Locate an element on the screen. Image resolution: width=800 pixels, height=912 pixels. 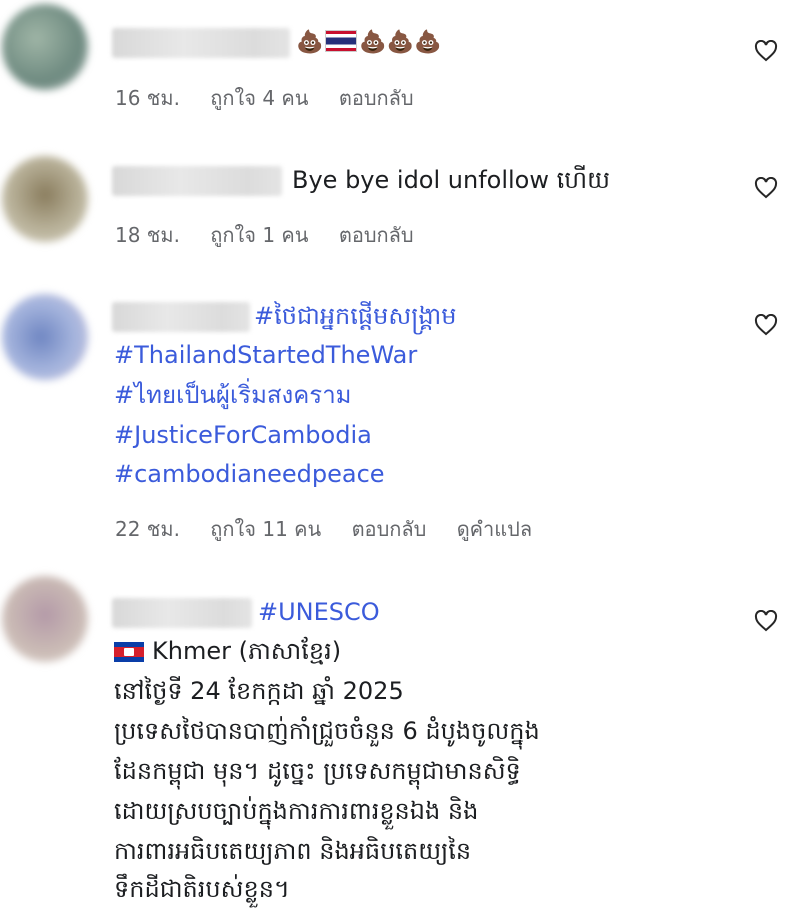
comment-meta: 18 ชม. ถูกใจ 1 คน ตอบกลับ is located at coordinates (276, 235).